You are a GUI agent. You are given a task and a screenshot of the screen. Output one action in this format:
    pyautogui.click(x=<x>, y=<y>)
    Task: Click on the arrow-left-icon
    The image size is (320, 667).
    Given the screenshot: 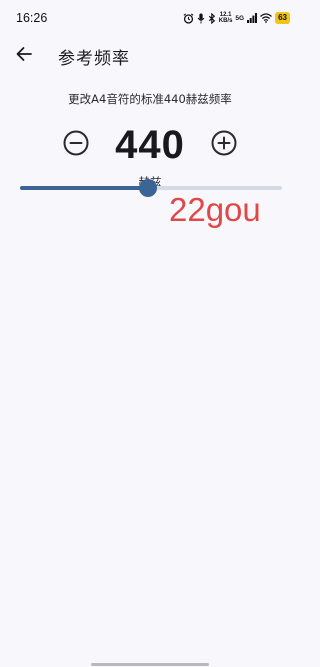 What is the action you would take?
    pyautogui.click(x=24, y=56)
    